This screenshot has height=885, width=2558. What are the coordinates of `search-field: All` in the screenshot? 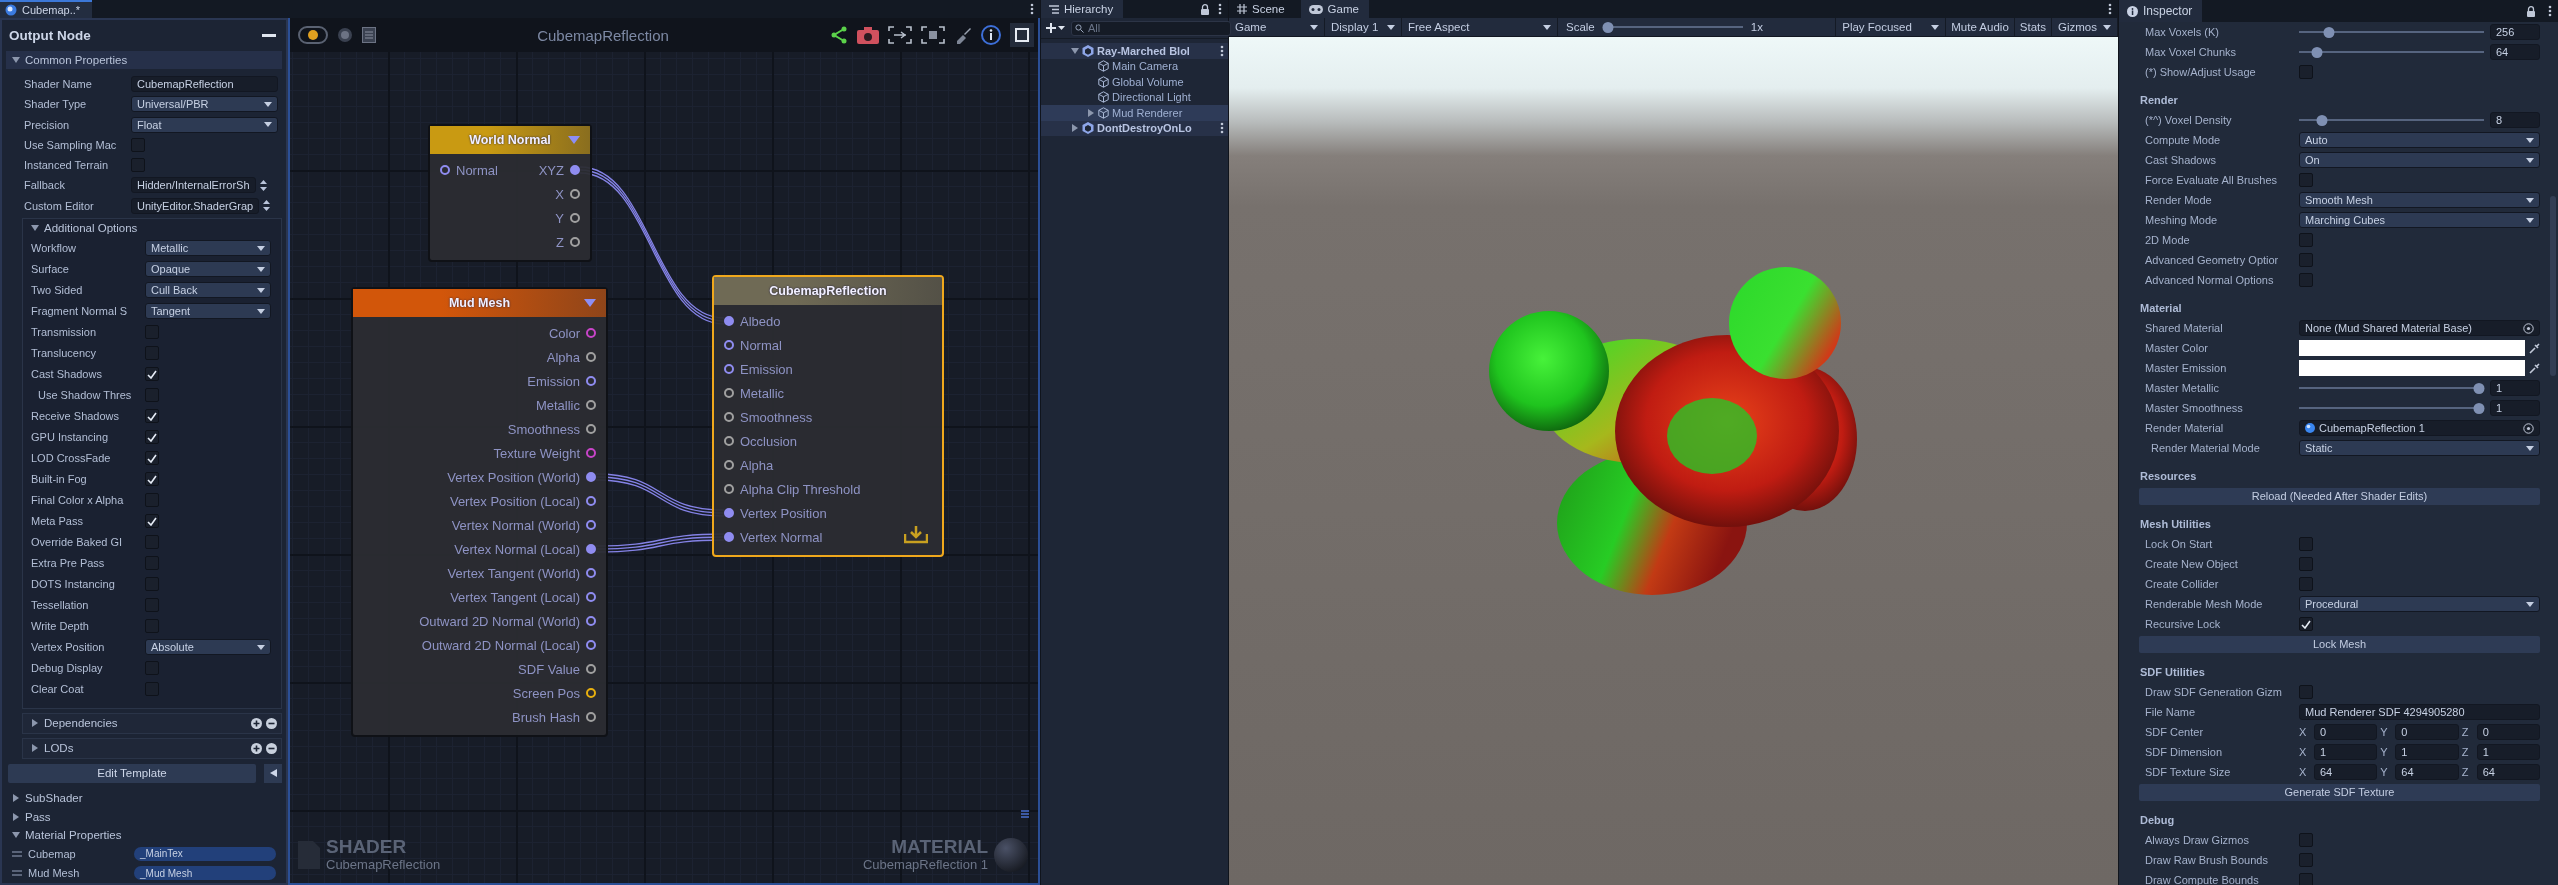 It's located at (1151, 28).